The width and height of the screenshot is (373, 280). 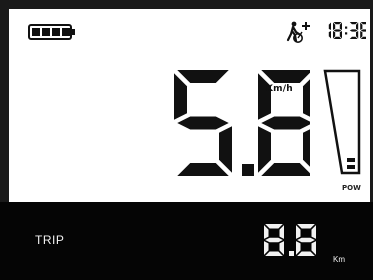 I want to click on trip-label: TRIP, so click(x=50, y=240).